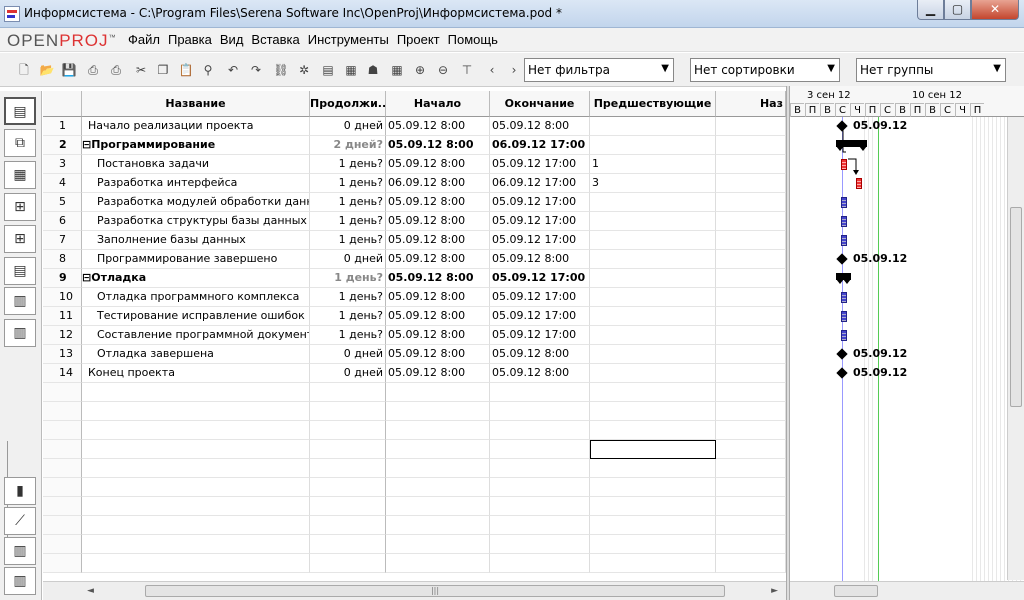 The width and height of the screenshot is (1024, 600). What do you see at coordinates (540, 259) in the screenshot?
I see `finish-cell: 05.09.12 8:00` at bounding box center [540, 259].